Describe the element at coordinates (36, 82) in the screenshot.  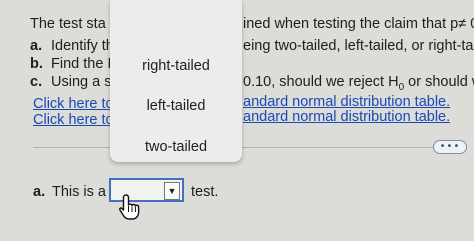
I see `part-c-label: c.` at that location.